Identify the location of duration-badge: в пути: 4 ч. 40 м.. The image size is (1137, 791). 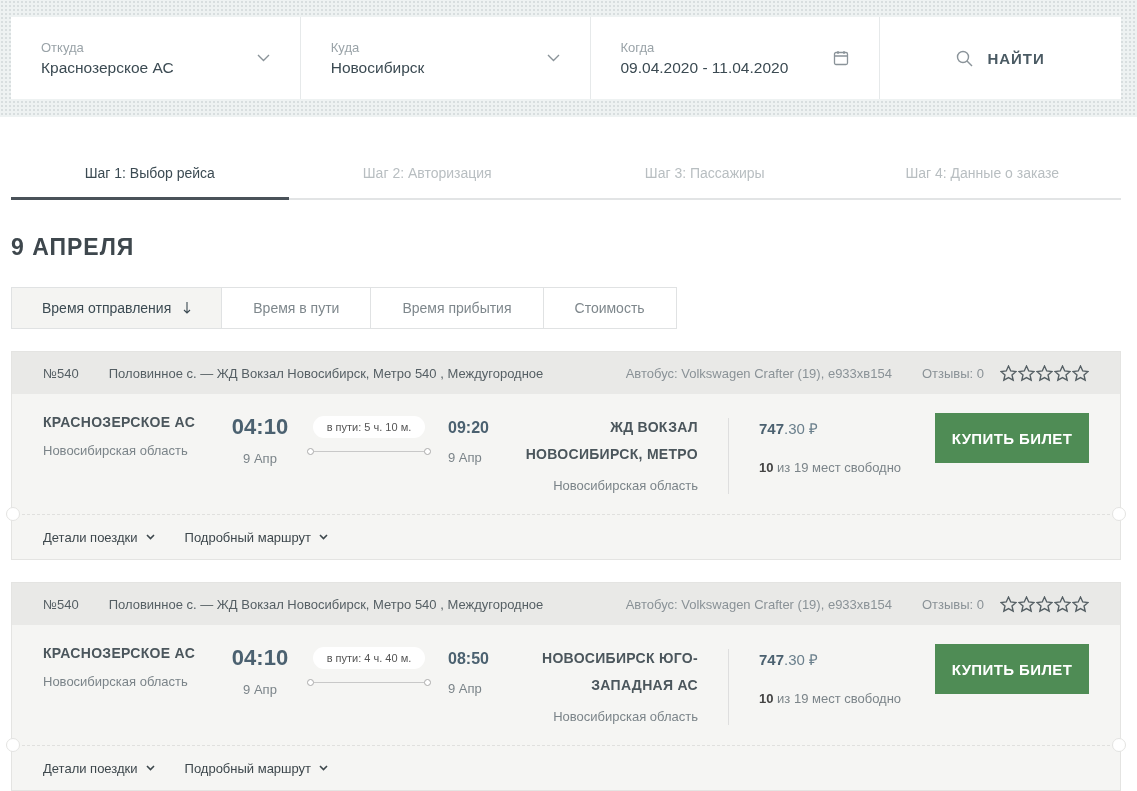
(369, 658).